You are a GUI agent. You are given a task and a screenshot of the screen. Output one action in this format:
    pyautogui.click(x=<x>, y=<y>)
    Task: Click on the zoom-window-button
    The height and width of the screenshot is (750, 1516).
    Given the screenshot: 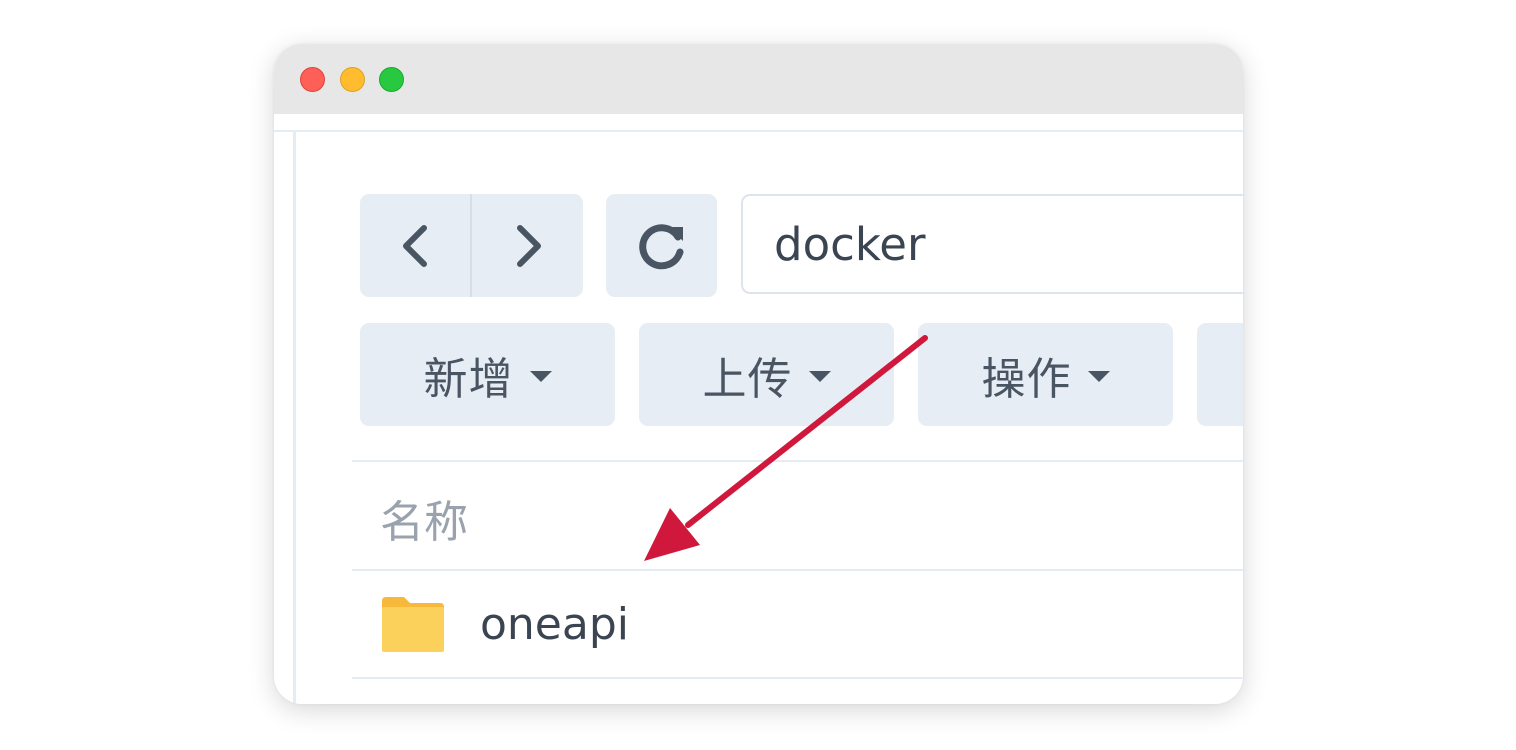 What is the action you would take?
    pyautogui.click(x=391, y=79)
    